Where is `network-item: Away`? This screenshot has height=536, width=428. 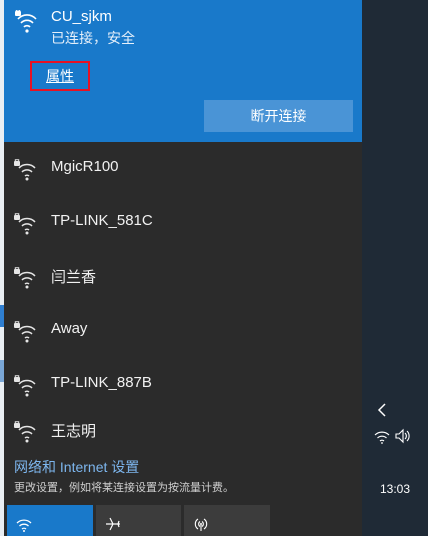
network-item: Away is located at coordinates (183, 331).